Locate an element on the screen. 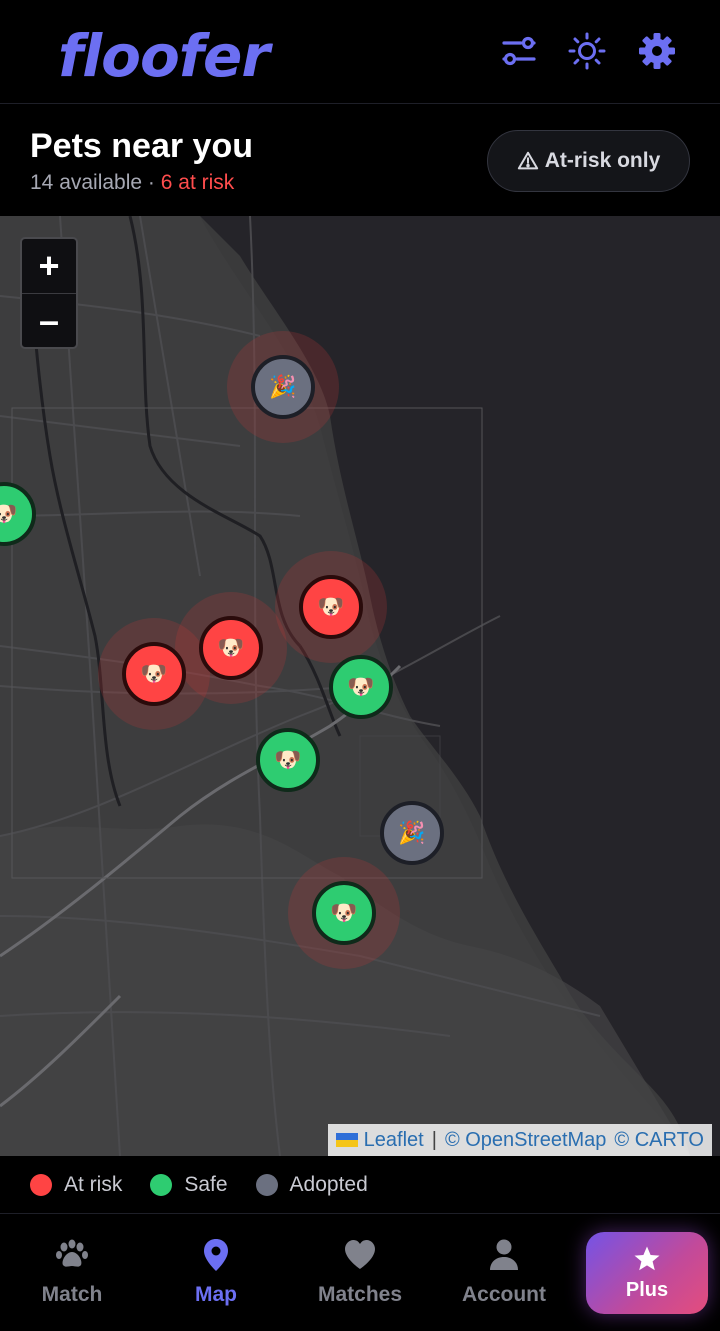 This screenshot has width=720, height=1331. settings-button is located at coordinates (657, 51).